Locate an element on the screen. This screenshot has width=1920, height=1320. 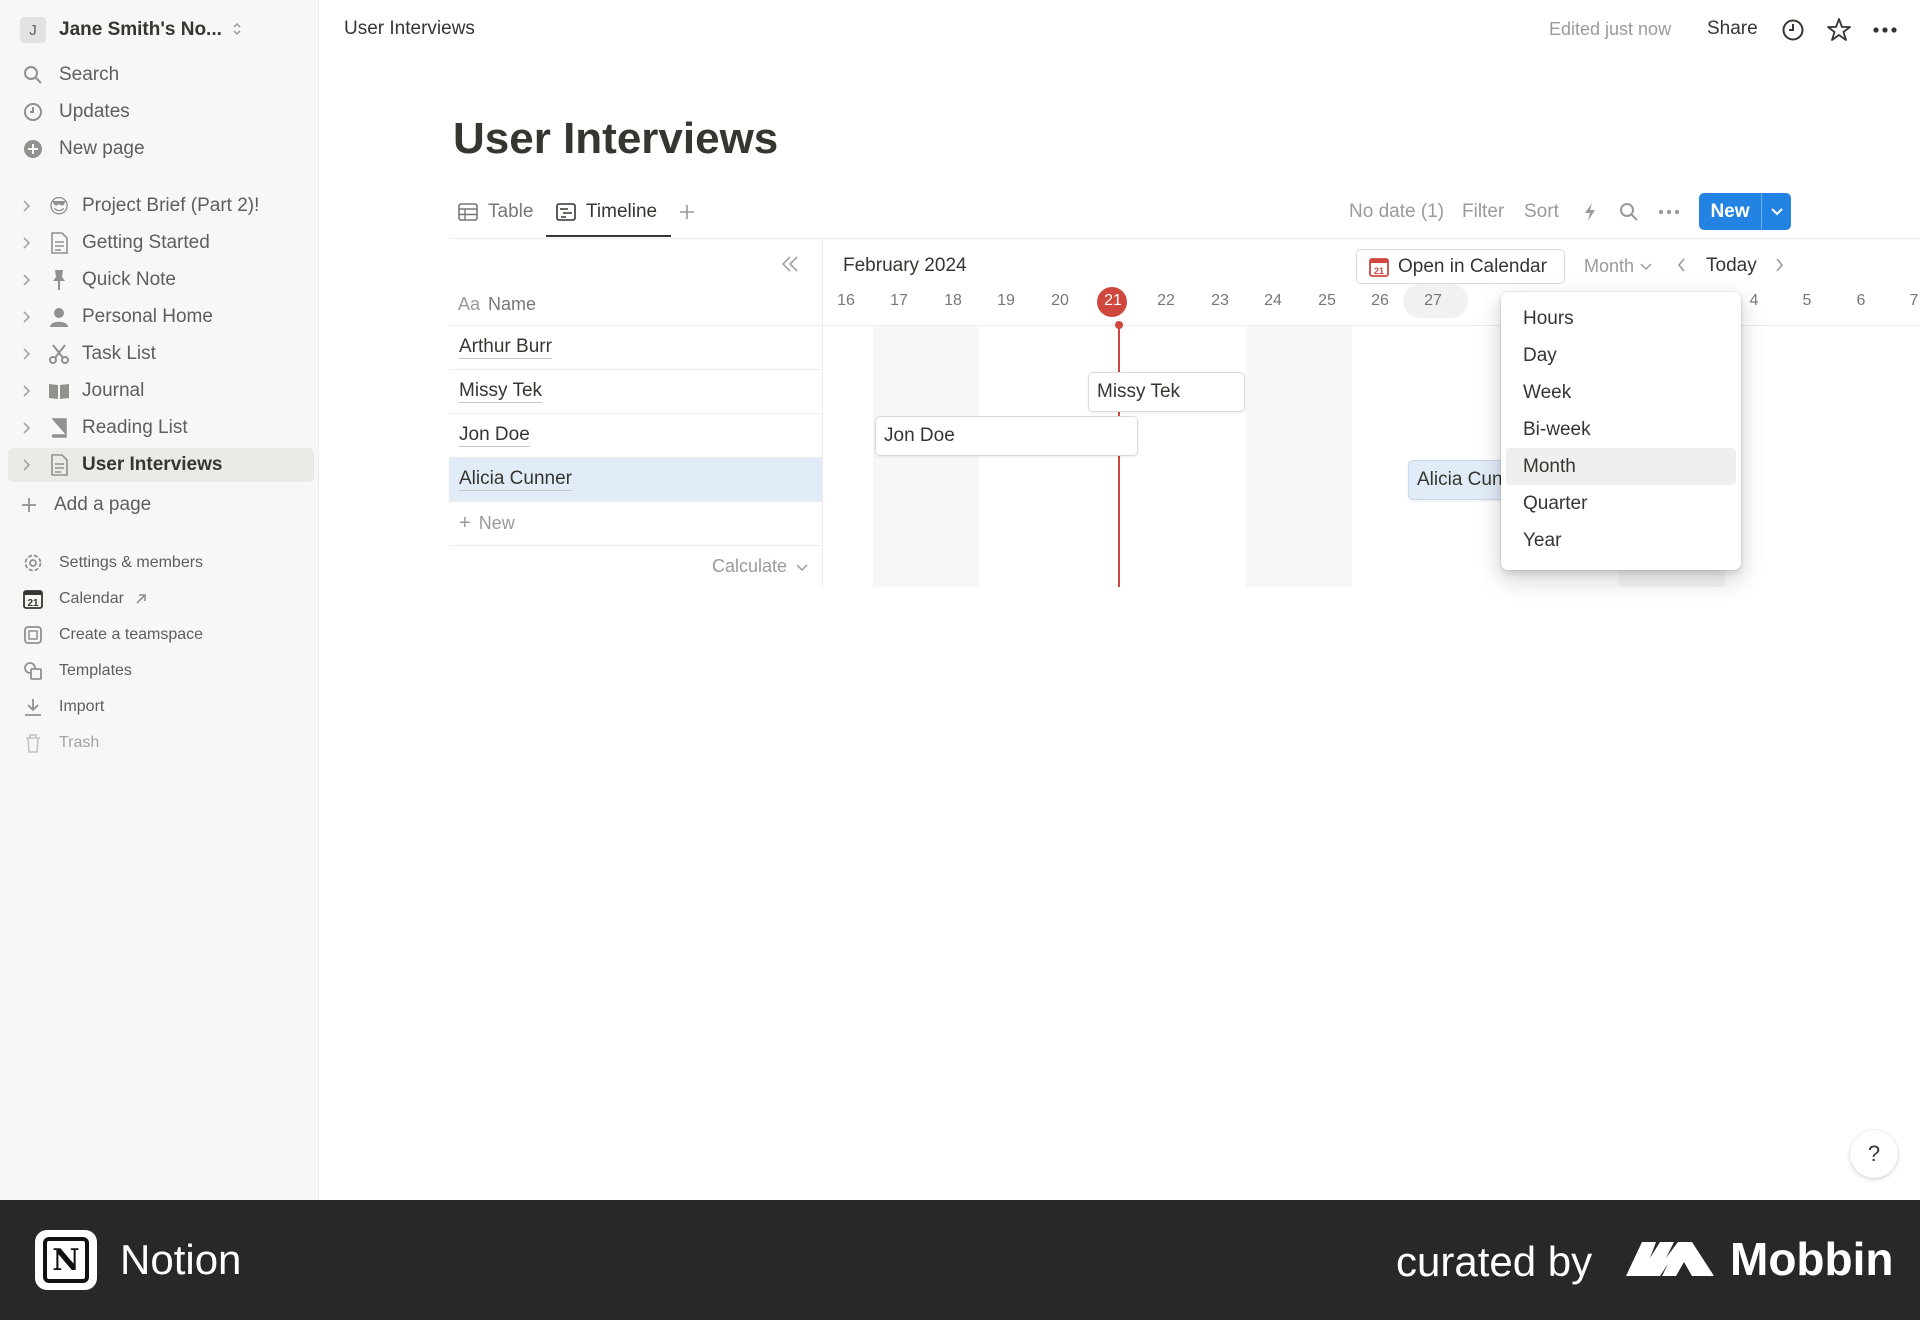
tab-timeline: Timeline is located at coordinates (606, 212).